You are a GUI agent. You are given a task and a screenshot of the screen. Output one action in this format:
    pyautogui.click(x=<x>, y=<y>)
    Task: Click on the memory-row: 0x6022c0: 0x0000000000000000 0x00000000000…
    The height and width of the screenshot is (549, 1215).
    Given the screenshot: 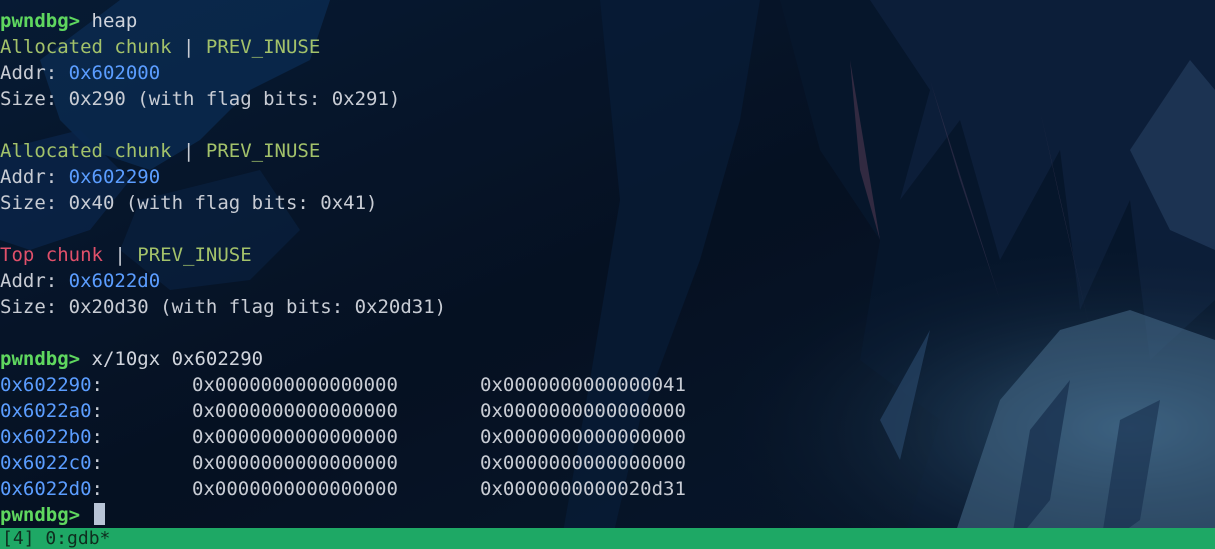 What is the action you would take?
    pyautogui.click(x=343, y=463)
    